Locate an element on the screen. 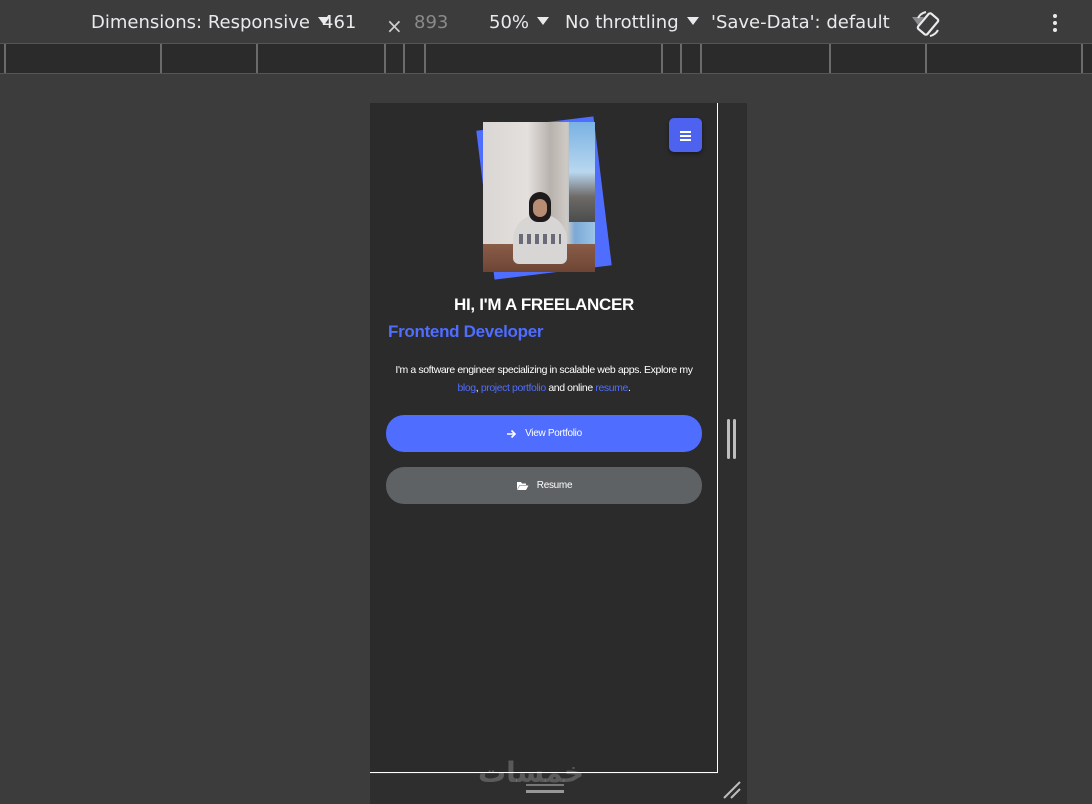 This screenshot has height=804, width=1092. description-and-online: and online is located at coordinates (570, 388).